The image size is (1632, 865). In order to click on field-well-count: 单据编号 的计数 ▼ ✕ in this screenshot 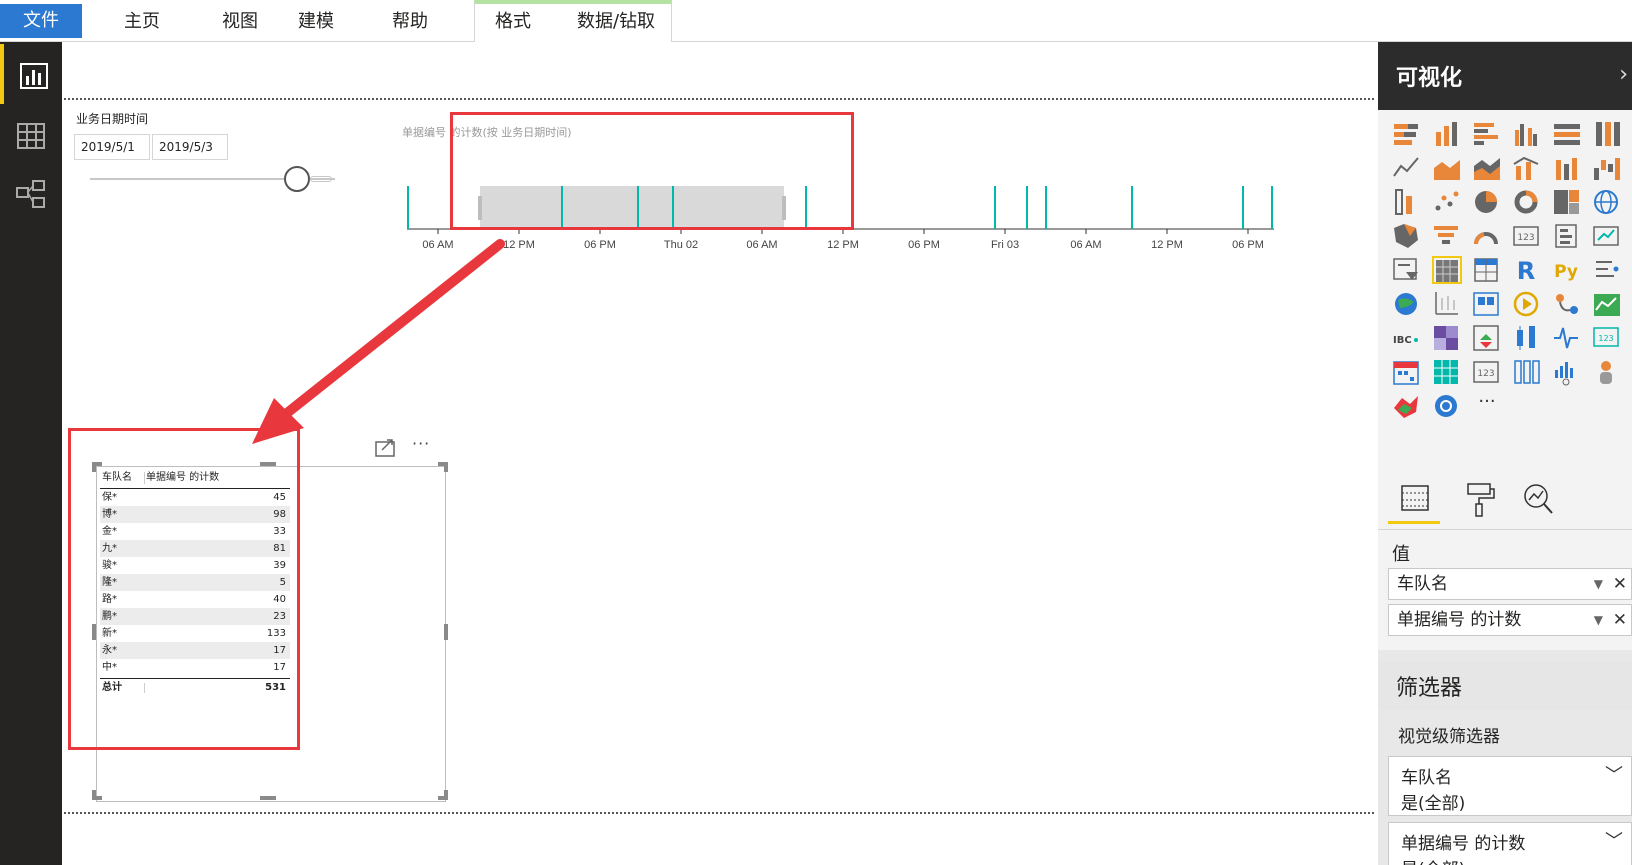, I will do `click(1510, 620)`.